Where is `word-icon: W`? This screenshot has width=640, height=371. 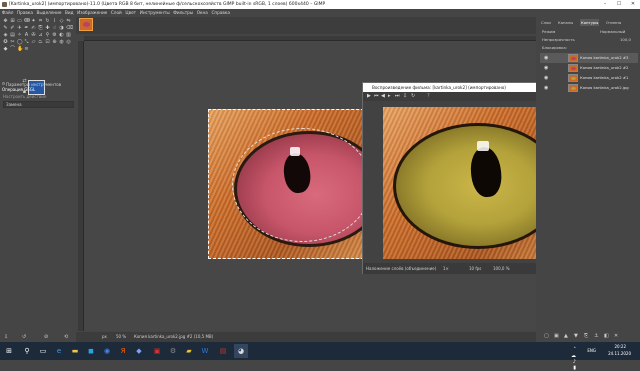 word-icon: W is located at coordinates (205, 351).